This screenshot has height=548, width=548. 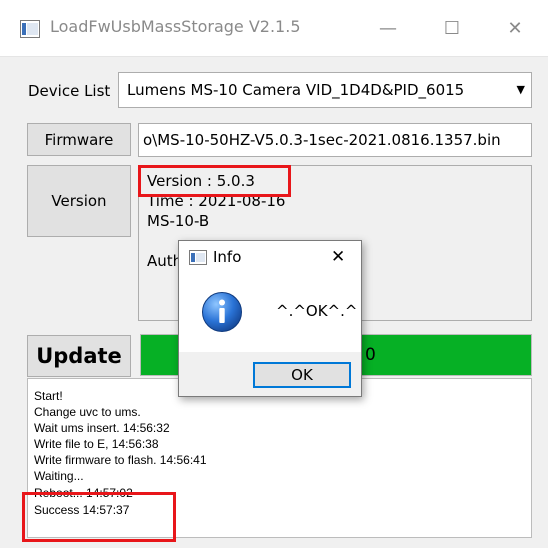 What do you see at coordinates (69, 91) in the screenshot?
I see `device-list-label: Device List` at bounding box center [69, 91].